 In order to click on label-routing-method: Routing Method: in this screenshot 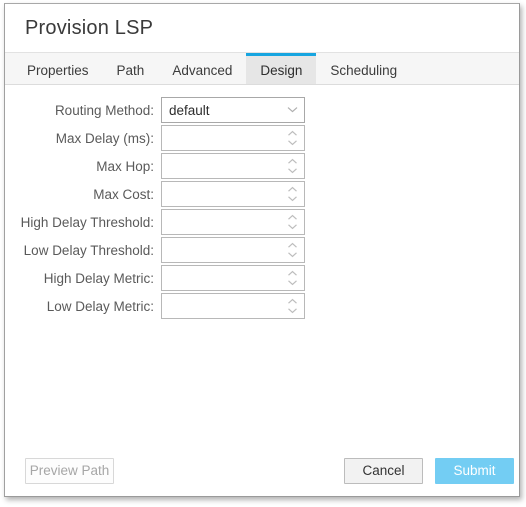, I will do `click(104, 110)`.